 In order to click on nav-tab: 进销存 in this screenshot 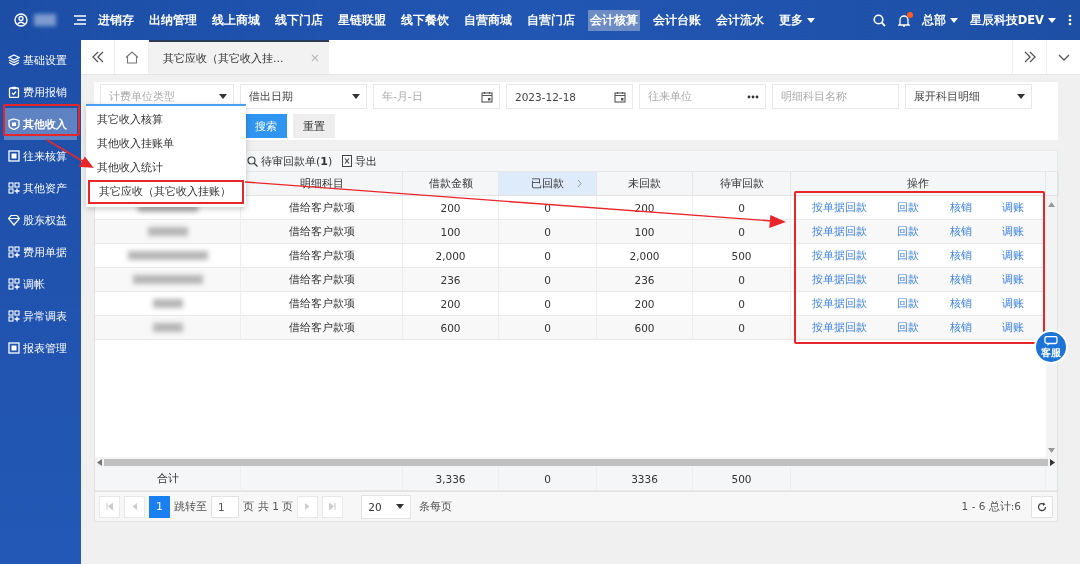, I will do `click(116, 20)`.